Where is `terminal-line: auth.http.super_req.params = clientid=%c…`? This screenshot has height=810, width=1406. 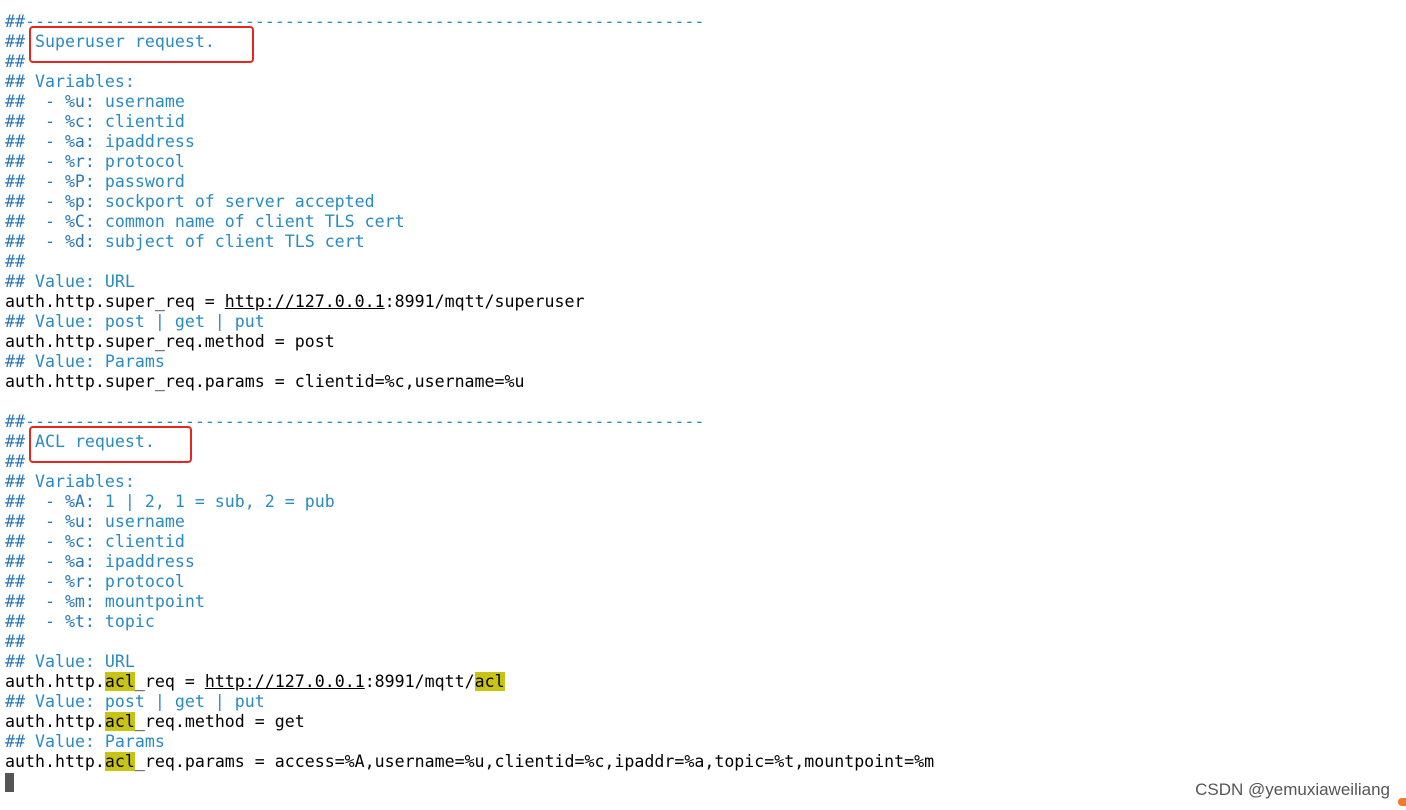 terminal-line: auth.http.super_req.params = clientid=%c… is located at coordinates (705, 382).